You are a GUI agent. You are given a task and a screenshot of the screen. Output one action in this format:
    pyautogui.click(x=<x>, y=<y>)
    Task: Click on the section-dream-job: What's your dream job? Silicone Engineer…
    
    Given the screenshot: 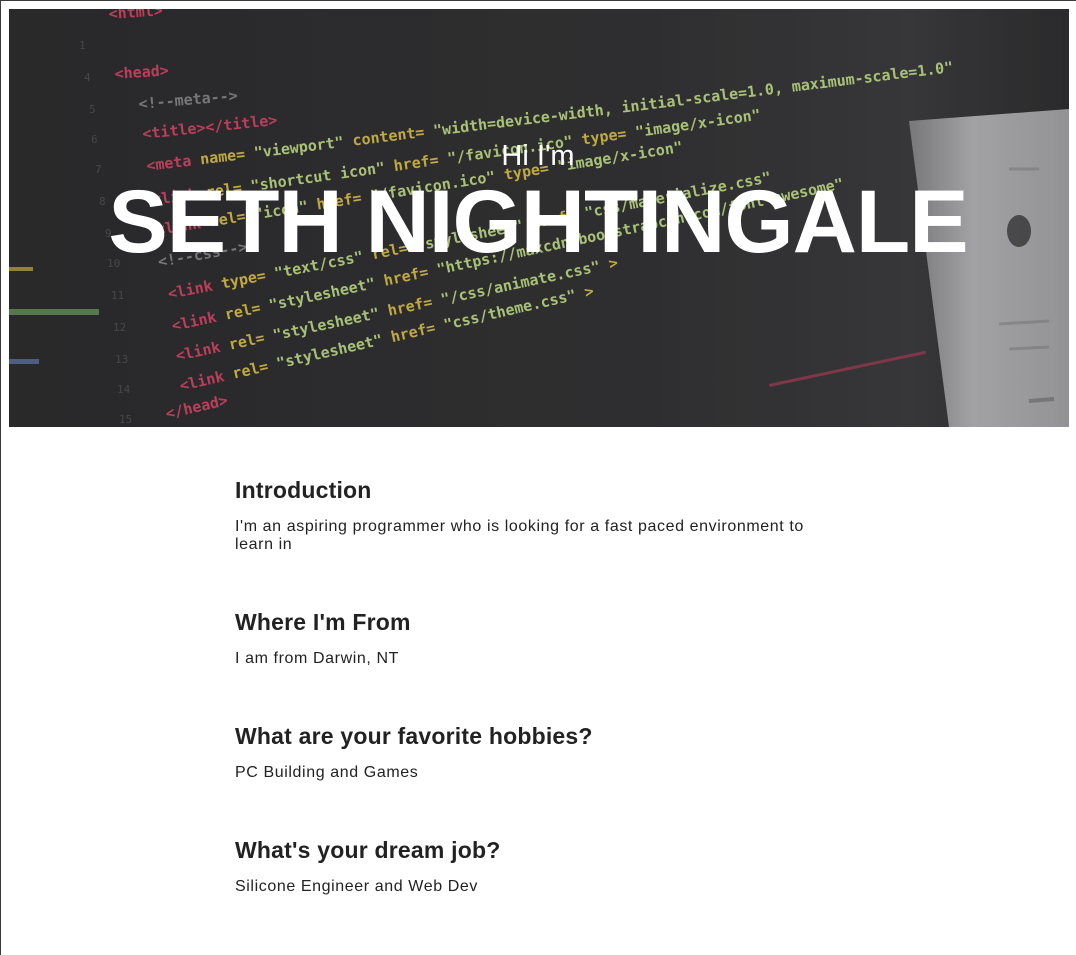 What is the action you would take?
    pyautogui.click(x=535, y=865)
    